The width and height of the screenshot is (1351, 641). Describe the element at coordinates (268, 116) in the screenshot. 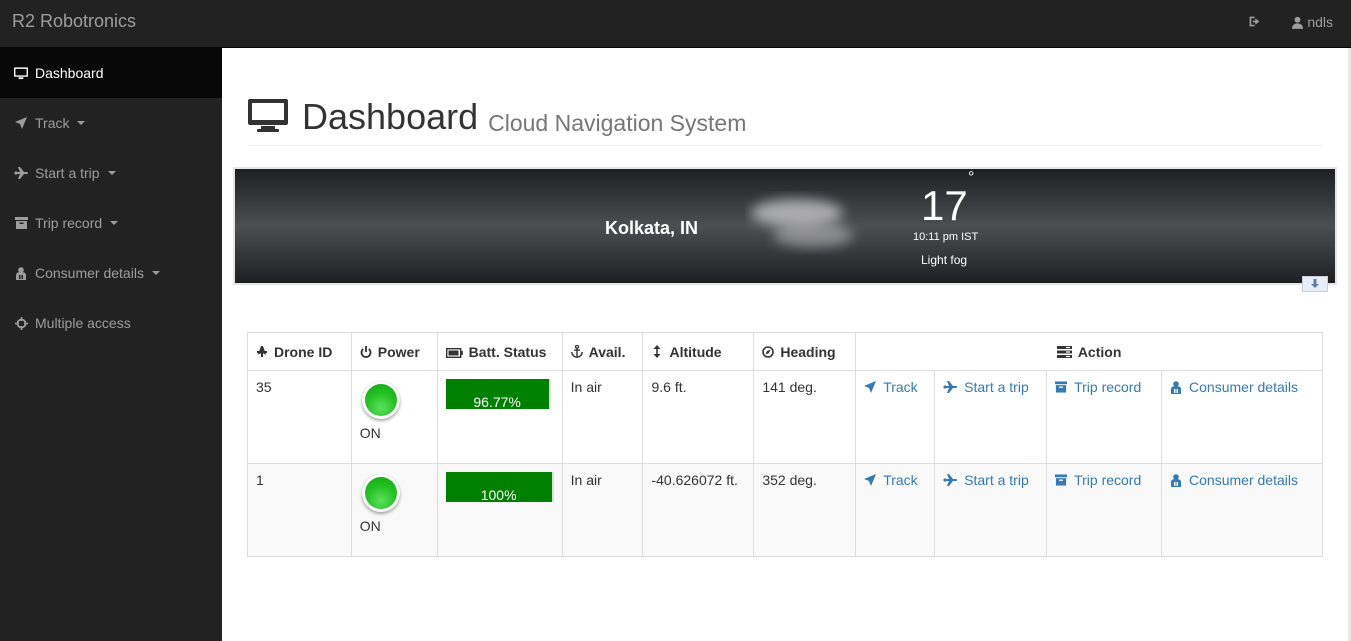

I see `monitor-icon` at that location.